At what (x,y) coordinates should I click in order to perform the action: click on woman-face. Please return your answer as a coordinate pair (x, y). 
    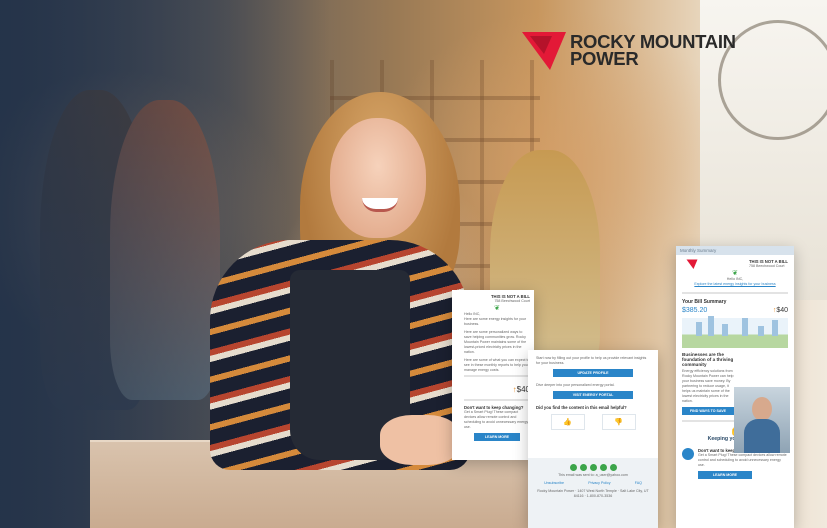
    Looking at the image, I should click on (378, 178).